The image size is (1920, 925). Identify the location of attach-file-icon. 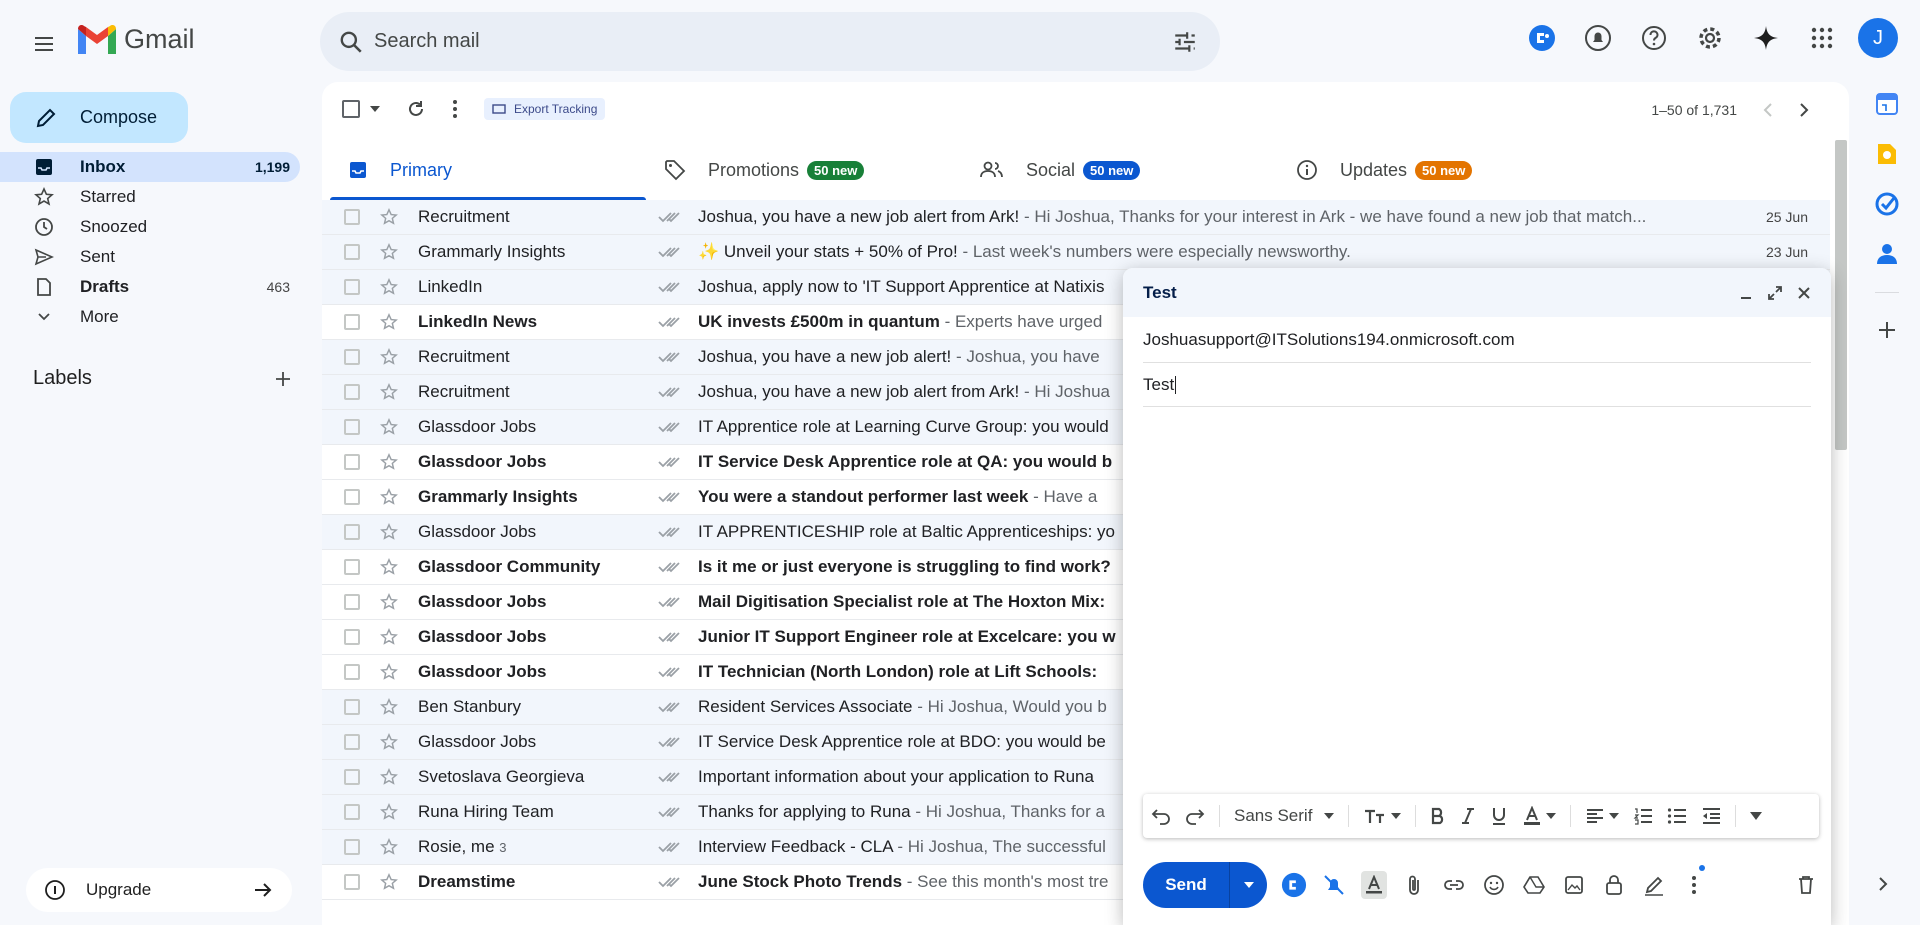
(1414, 885).